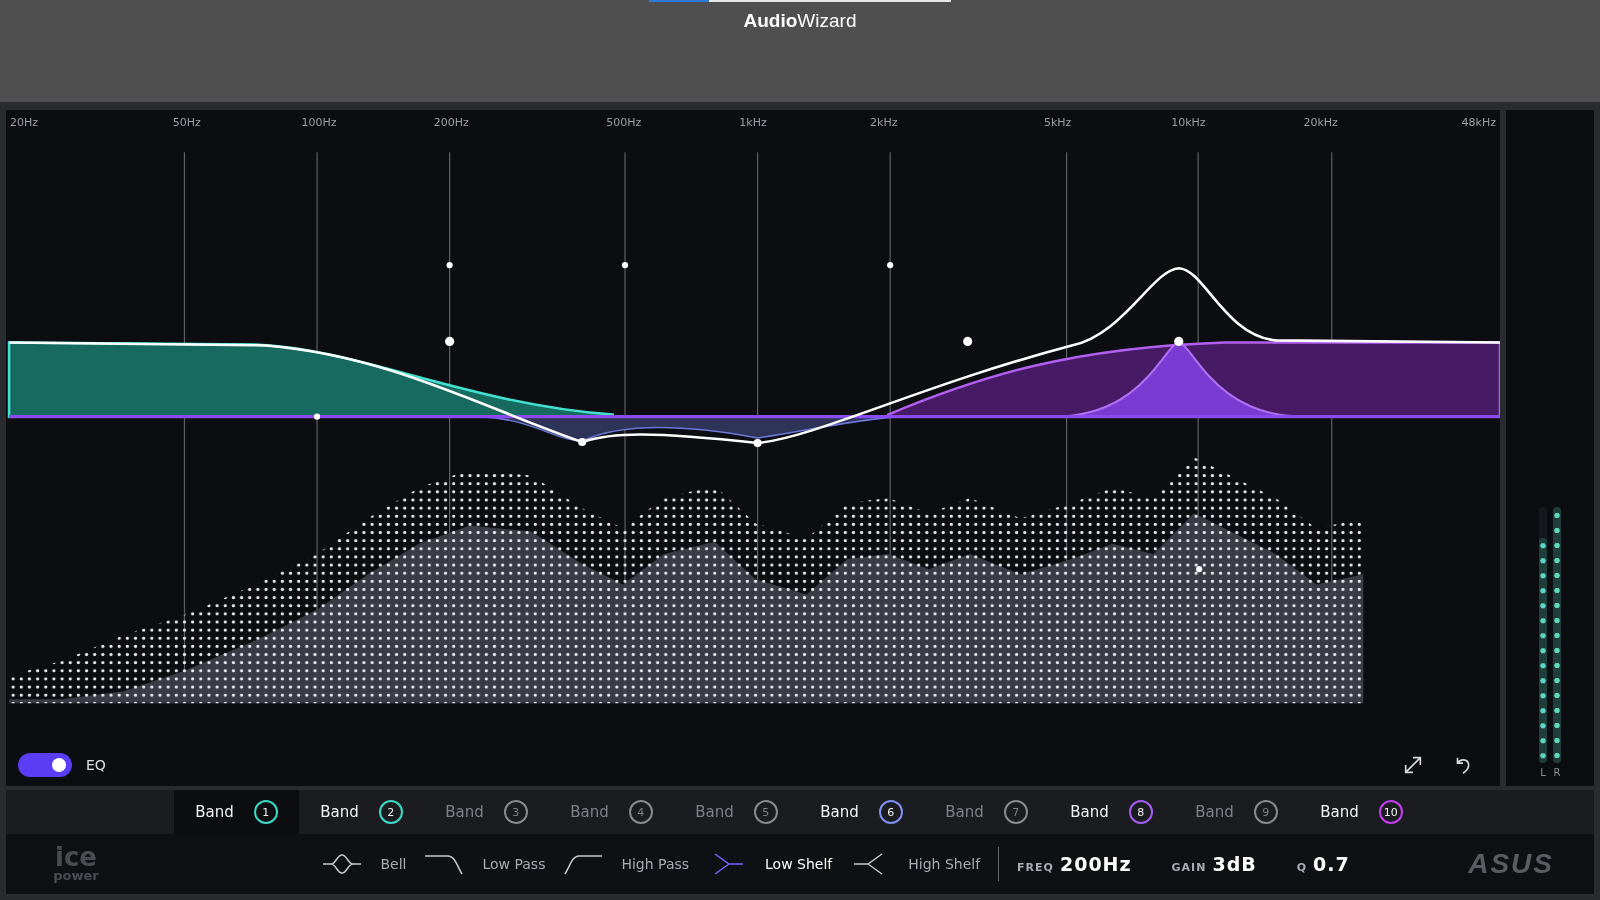 Image resolution: width=1600 pixels, height=900 pixels. Describe the element at coordinates (1189, 867) in the screenshot. I see `parameter-label: GAIN` at that location.